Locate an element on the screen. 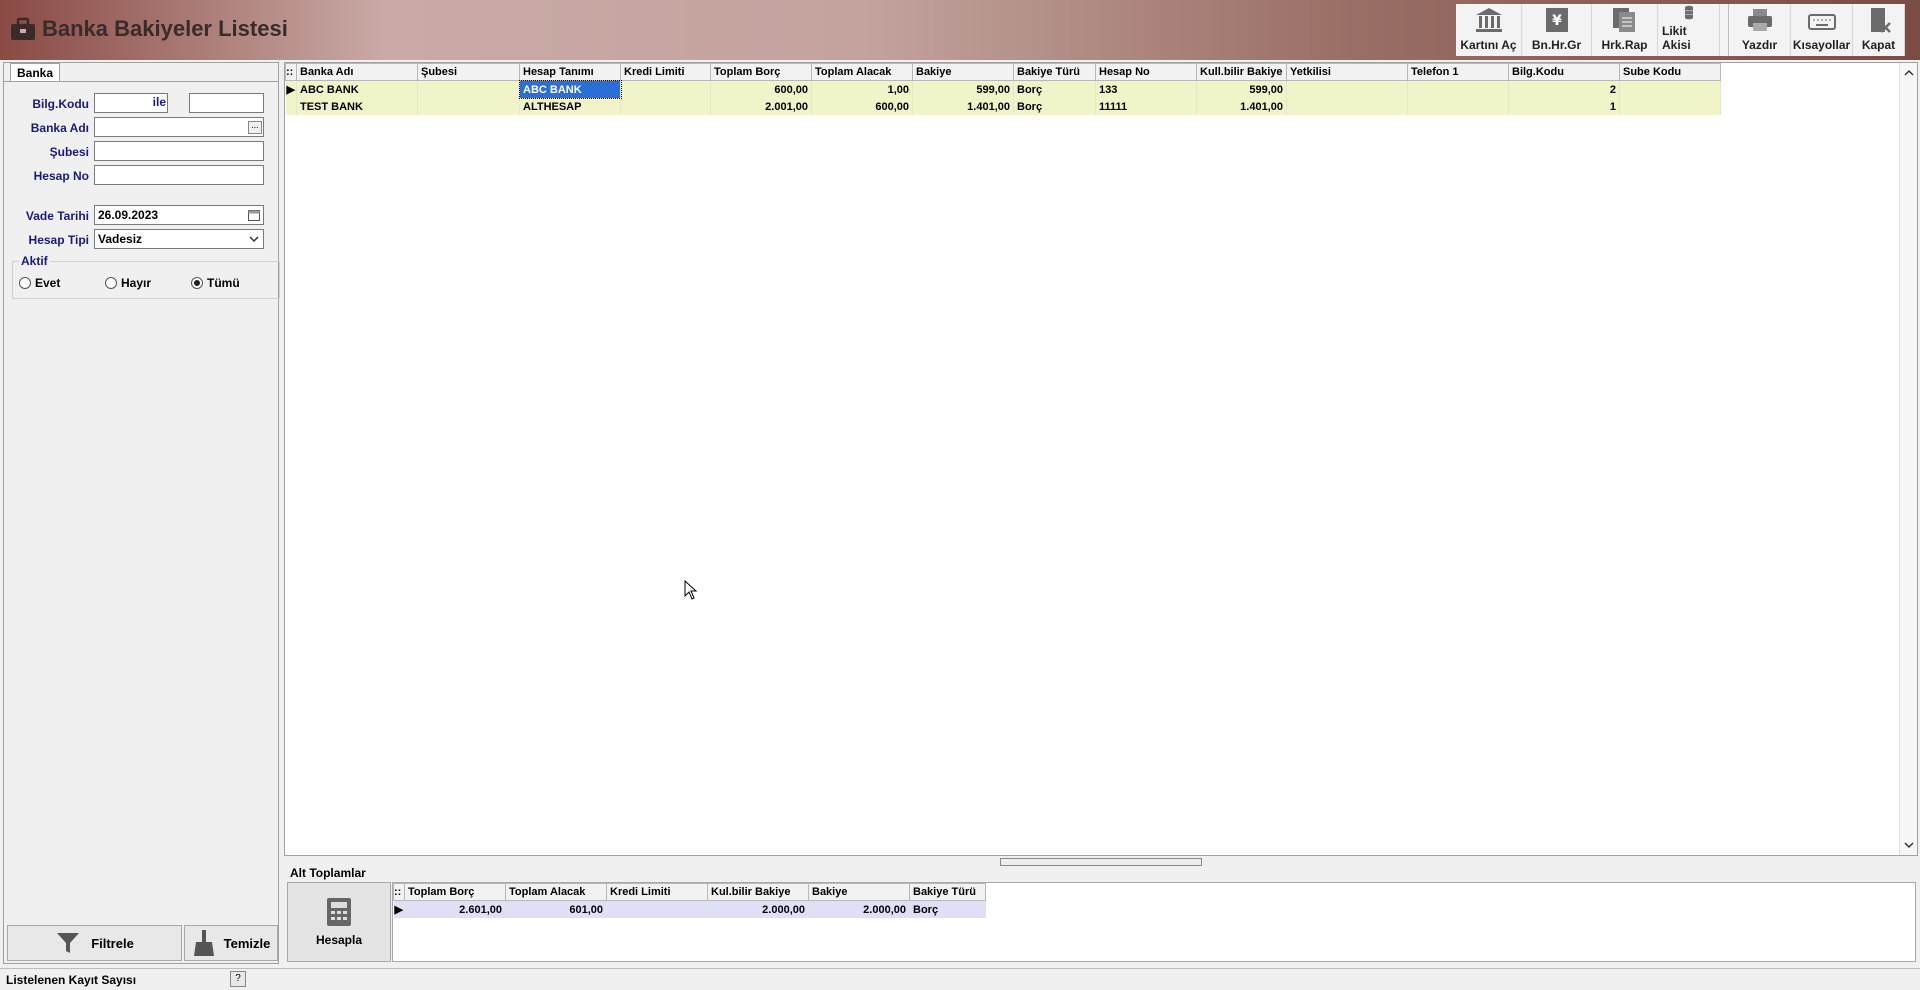  col-hesap-tanimi: Hesap Tanımı is located at coordinates (570, 72).